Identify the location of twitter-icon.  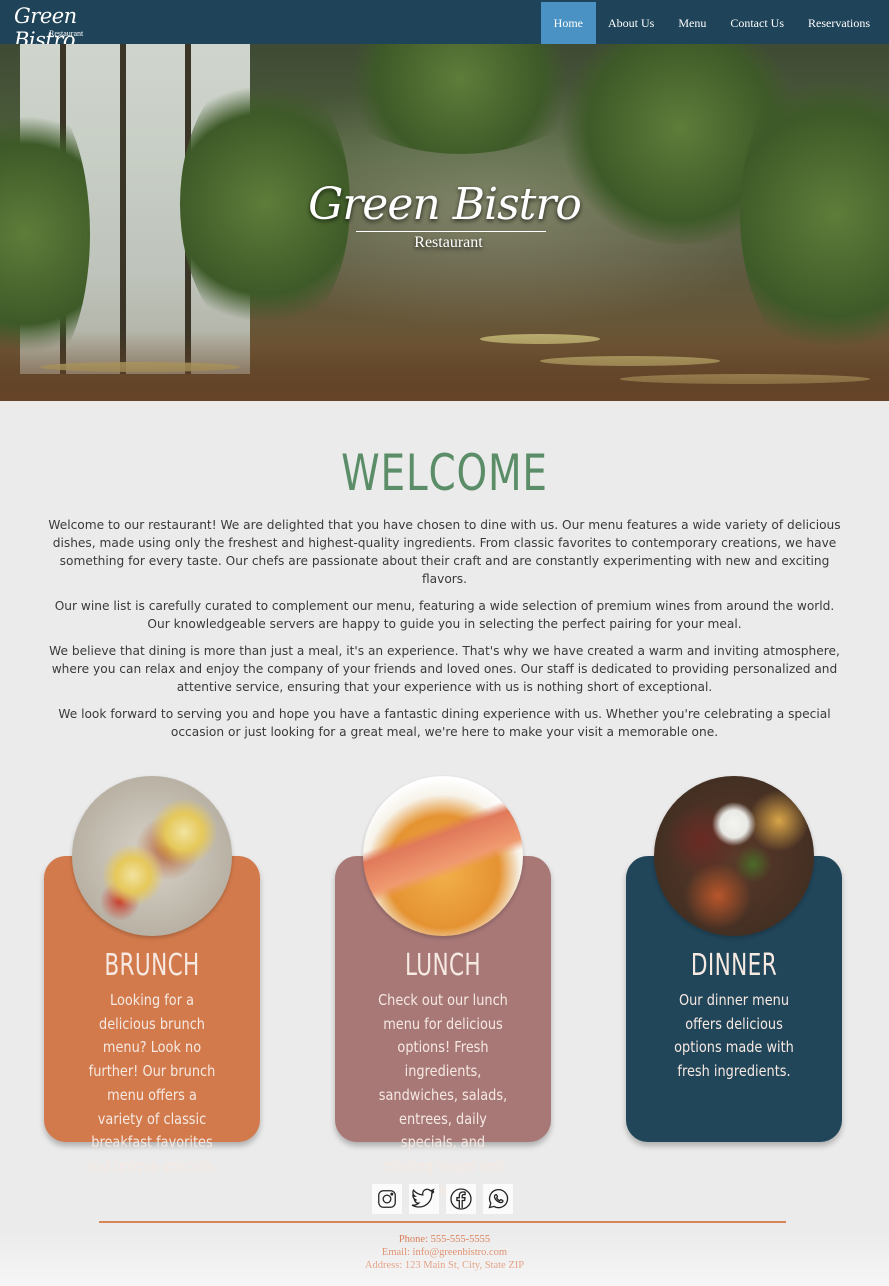
(424, 1199).